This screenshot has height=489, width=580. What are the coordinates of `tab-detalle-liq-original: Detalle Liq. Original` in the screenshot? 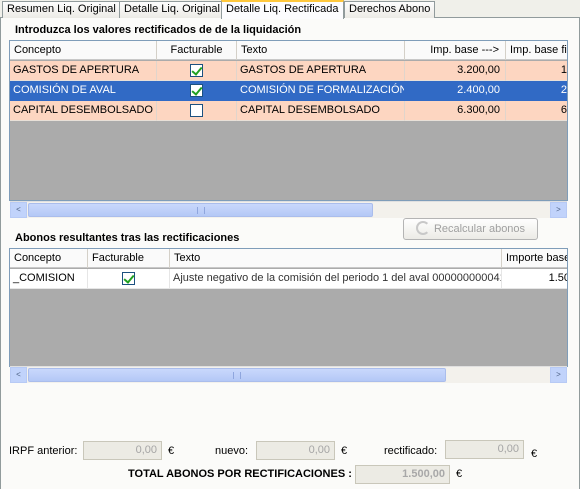 It's located at (172, 9).